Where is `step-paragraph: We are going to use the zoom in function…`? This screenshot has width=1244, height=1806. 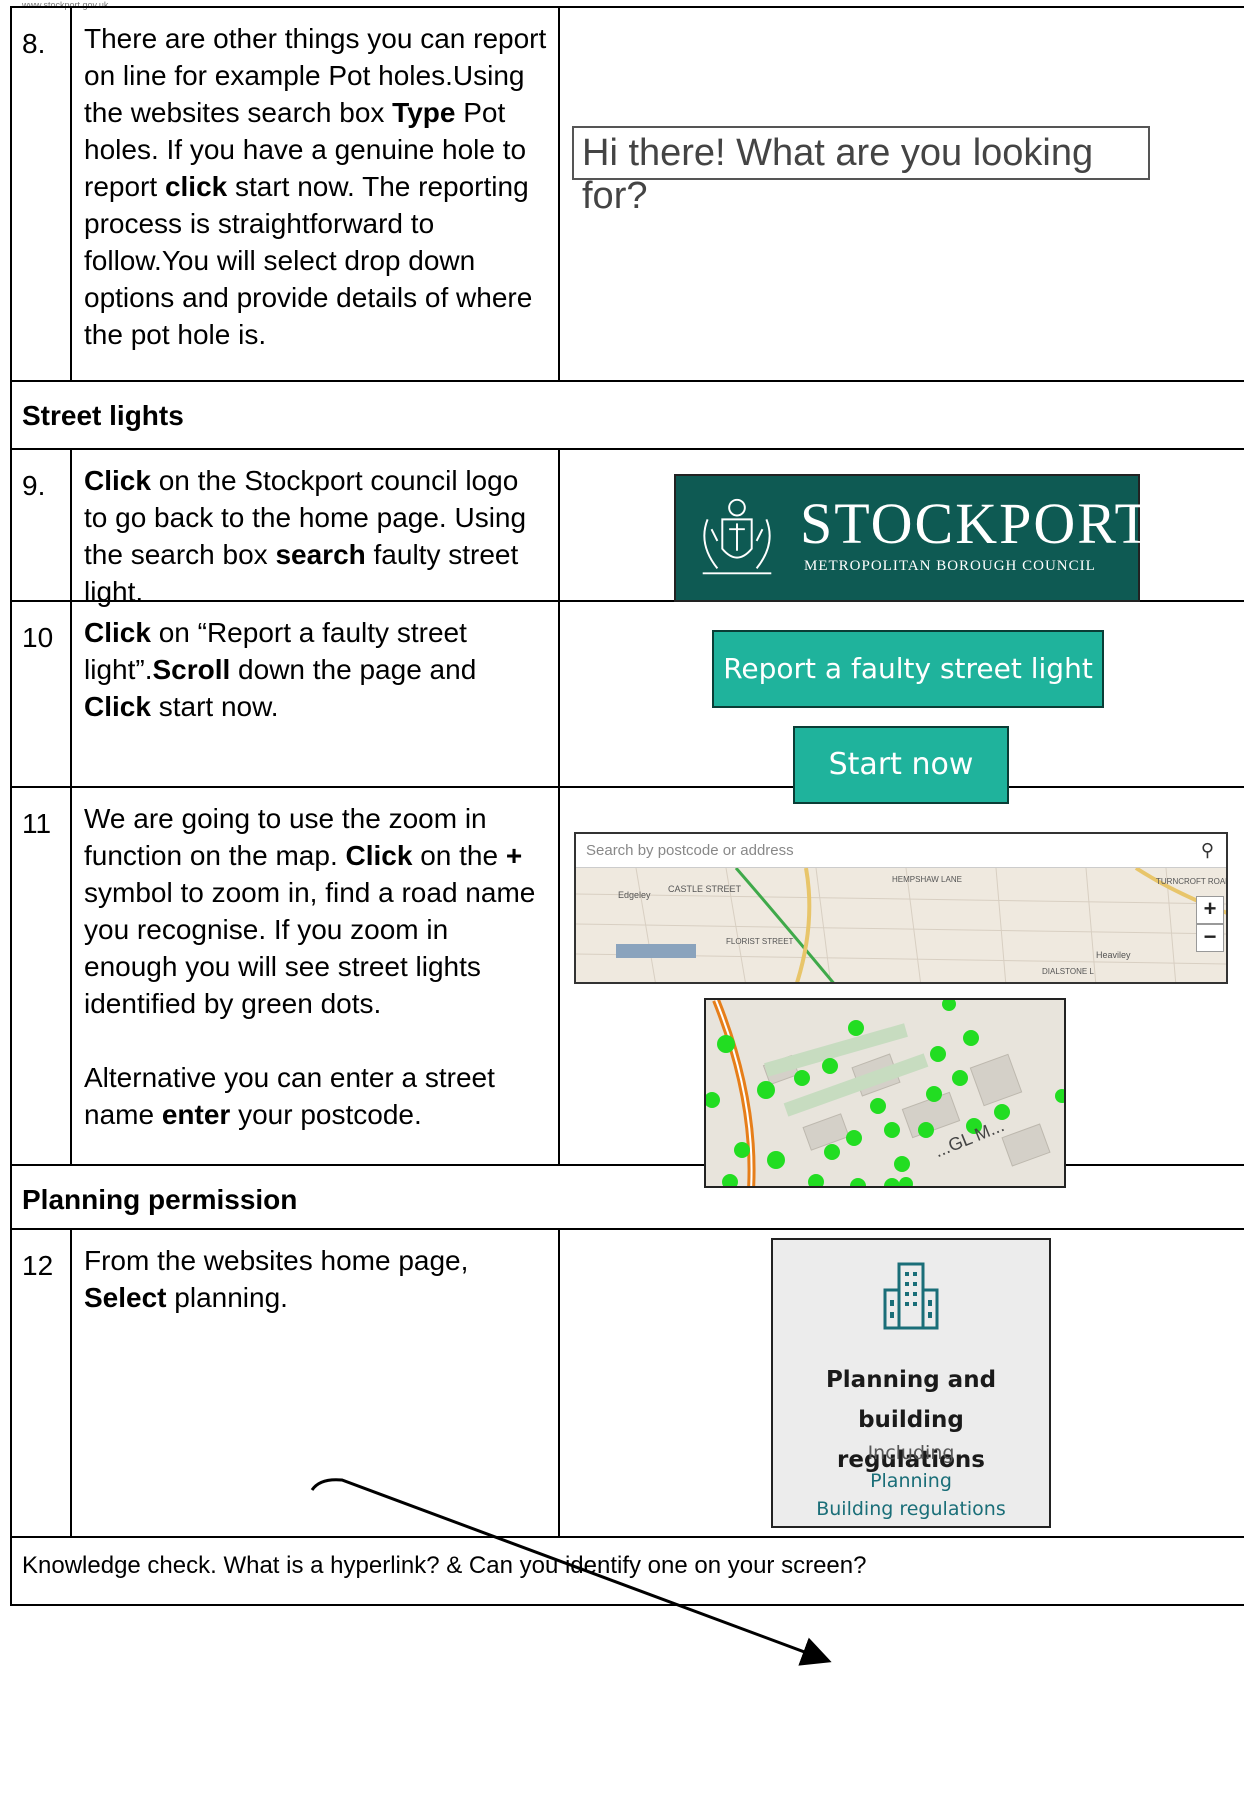
step-paragraph: We are going to use the zoom in function… is located at coordinates (316, 911).